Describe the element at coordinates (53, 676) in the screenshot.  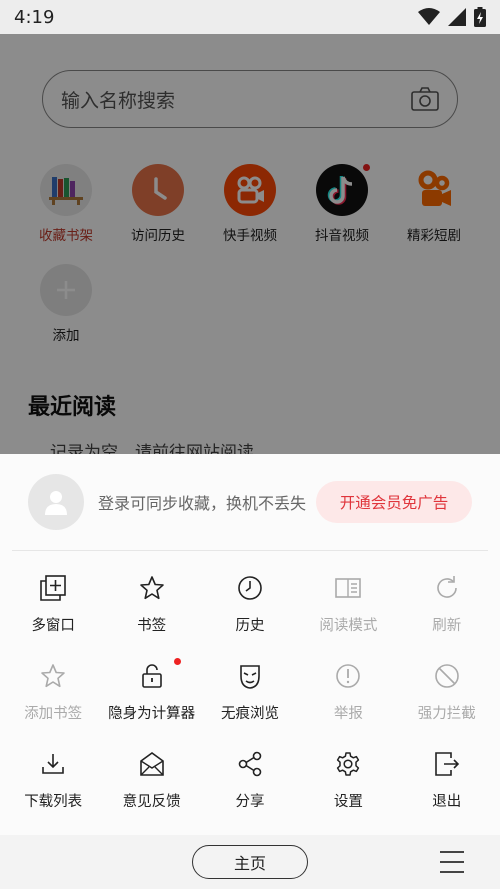
I see `star-add-icon` at that location.